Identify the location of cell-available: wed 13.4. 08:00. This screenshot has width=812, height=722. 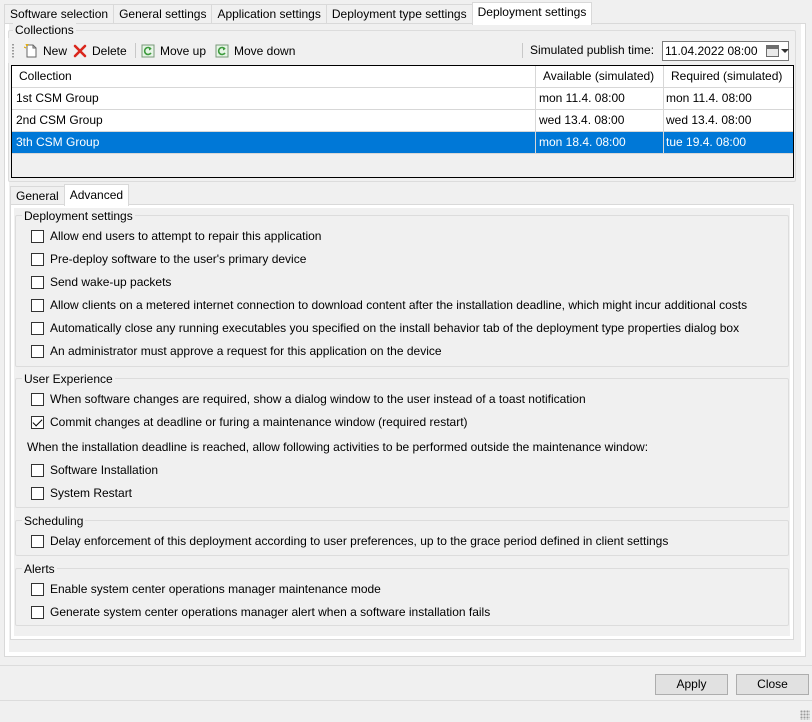
(599, 121).